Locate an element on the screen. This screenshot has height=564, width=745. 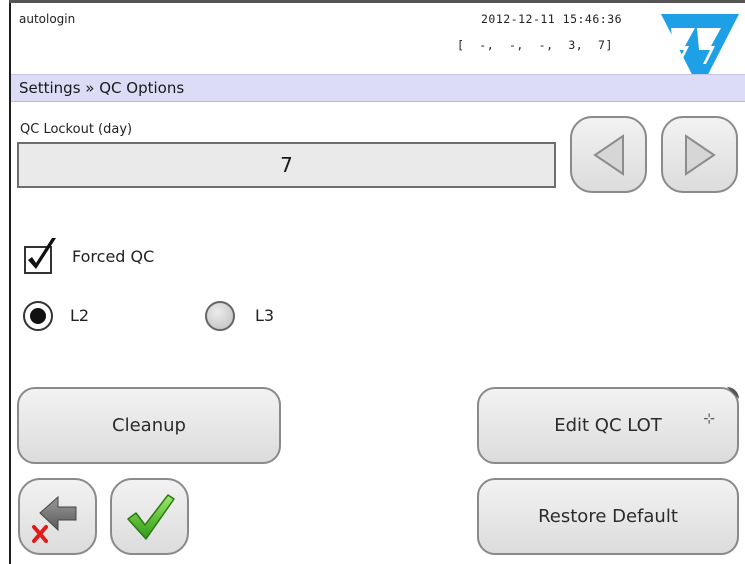
back-arrow-cancel-icon is located at coordinates (53, 519).